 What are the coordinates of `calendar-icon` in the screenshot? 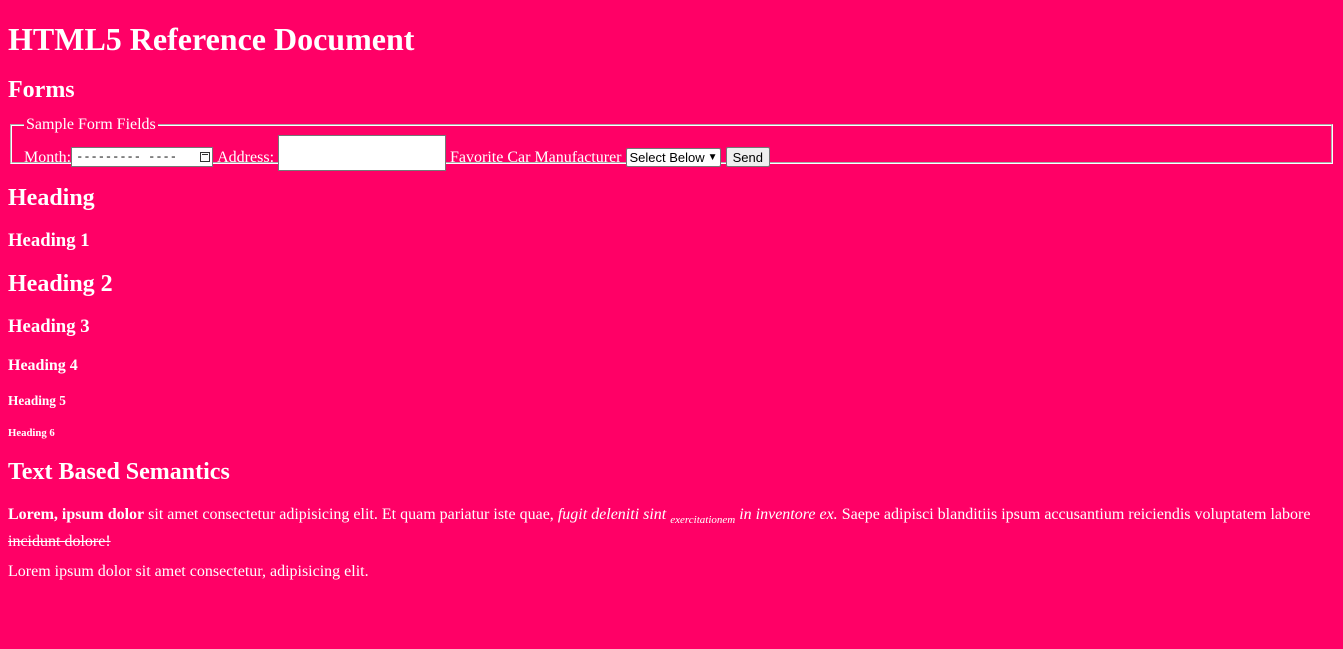 It's located at (205, 157).